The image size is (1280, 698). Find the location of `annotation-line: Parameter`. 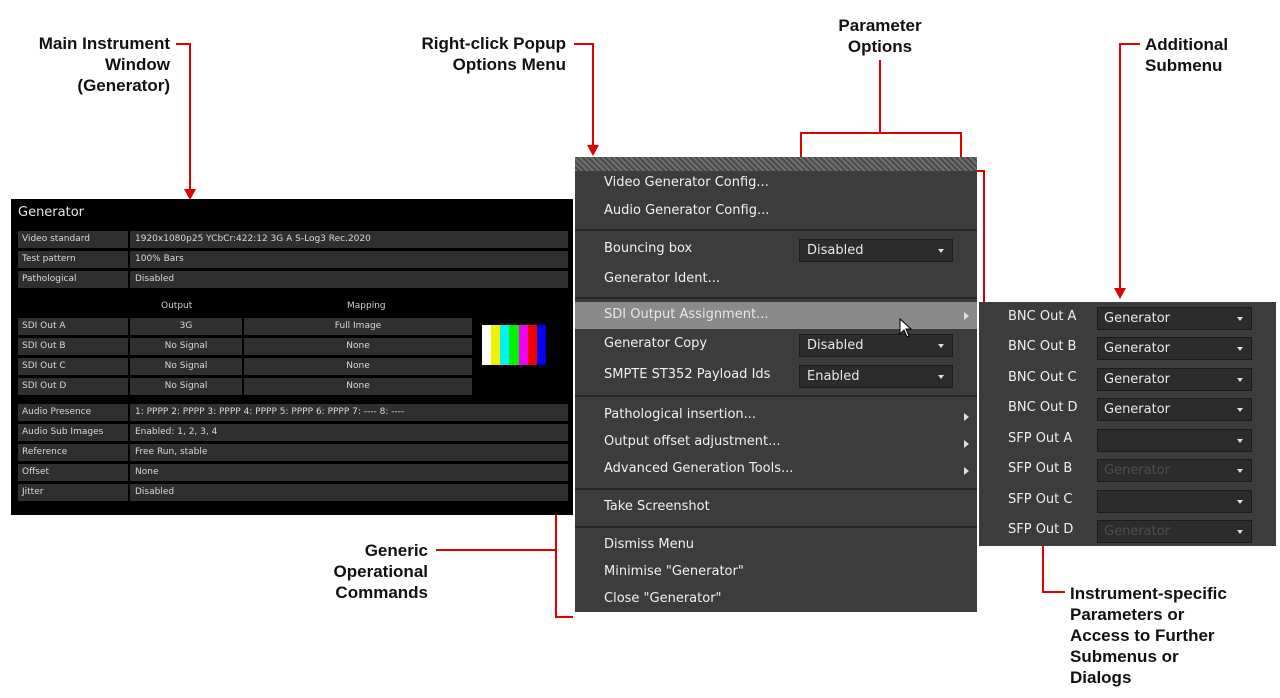

annotation-line: Parameter is located at coordinates (880, 25).